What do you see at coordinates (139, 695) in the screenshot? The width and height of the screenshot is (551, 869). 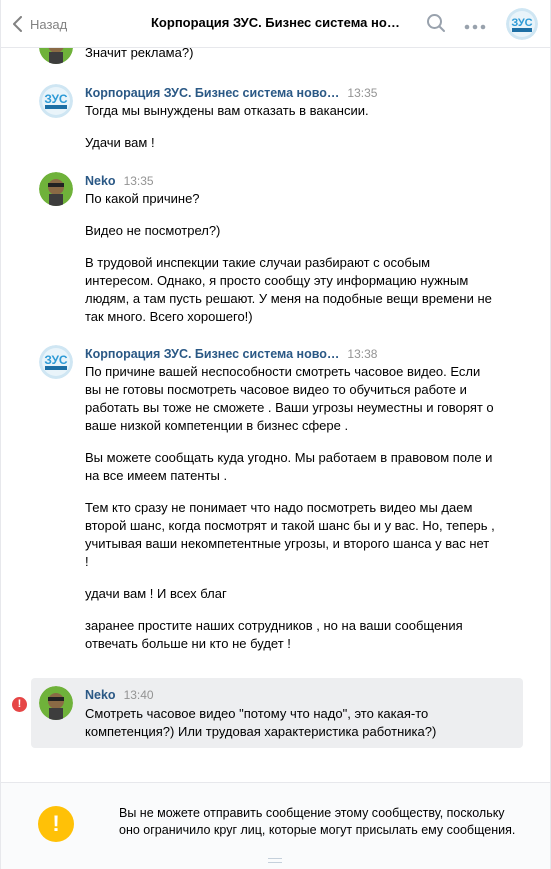 I see `message-time: 13:40` at bounding box center [139, 695].